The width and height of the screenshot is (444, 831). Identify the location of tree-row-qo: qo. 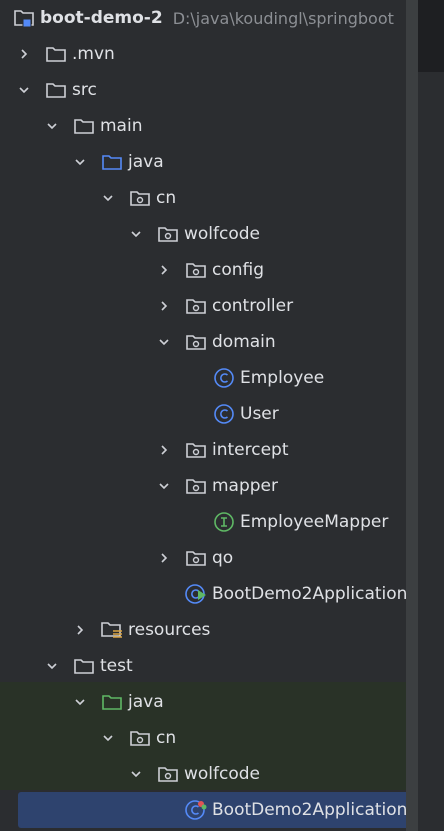
(287, 558).